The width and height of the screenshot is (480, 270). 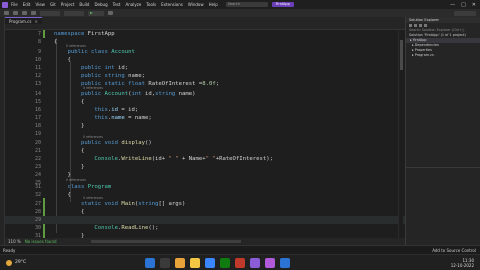 I want to click on status-text: Ready, so click(x=9, y=250).